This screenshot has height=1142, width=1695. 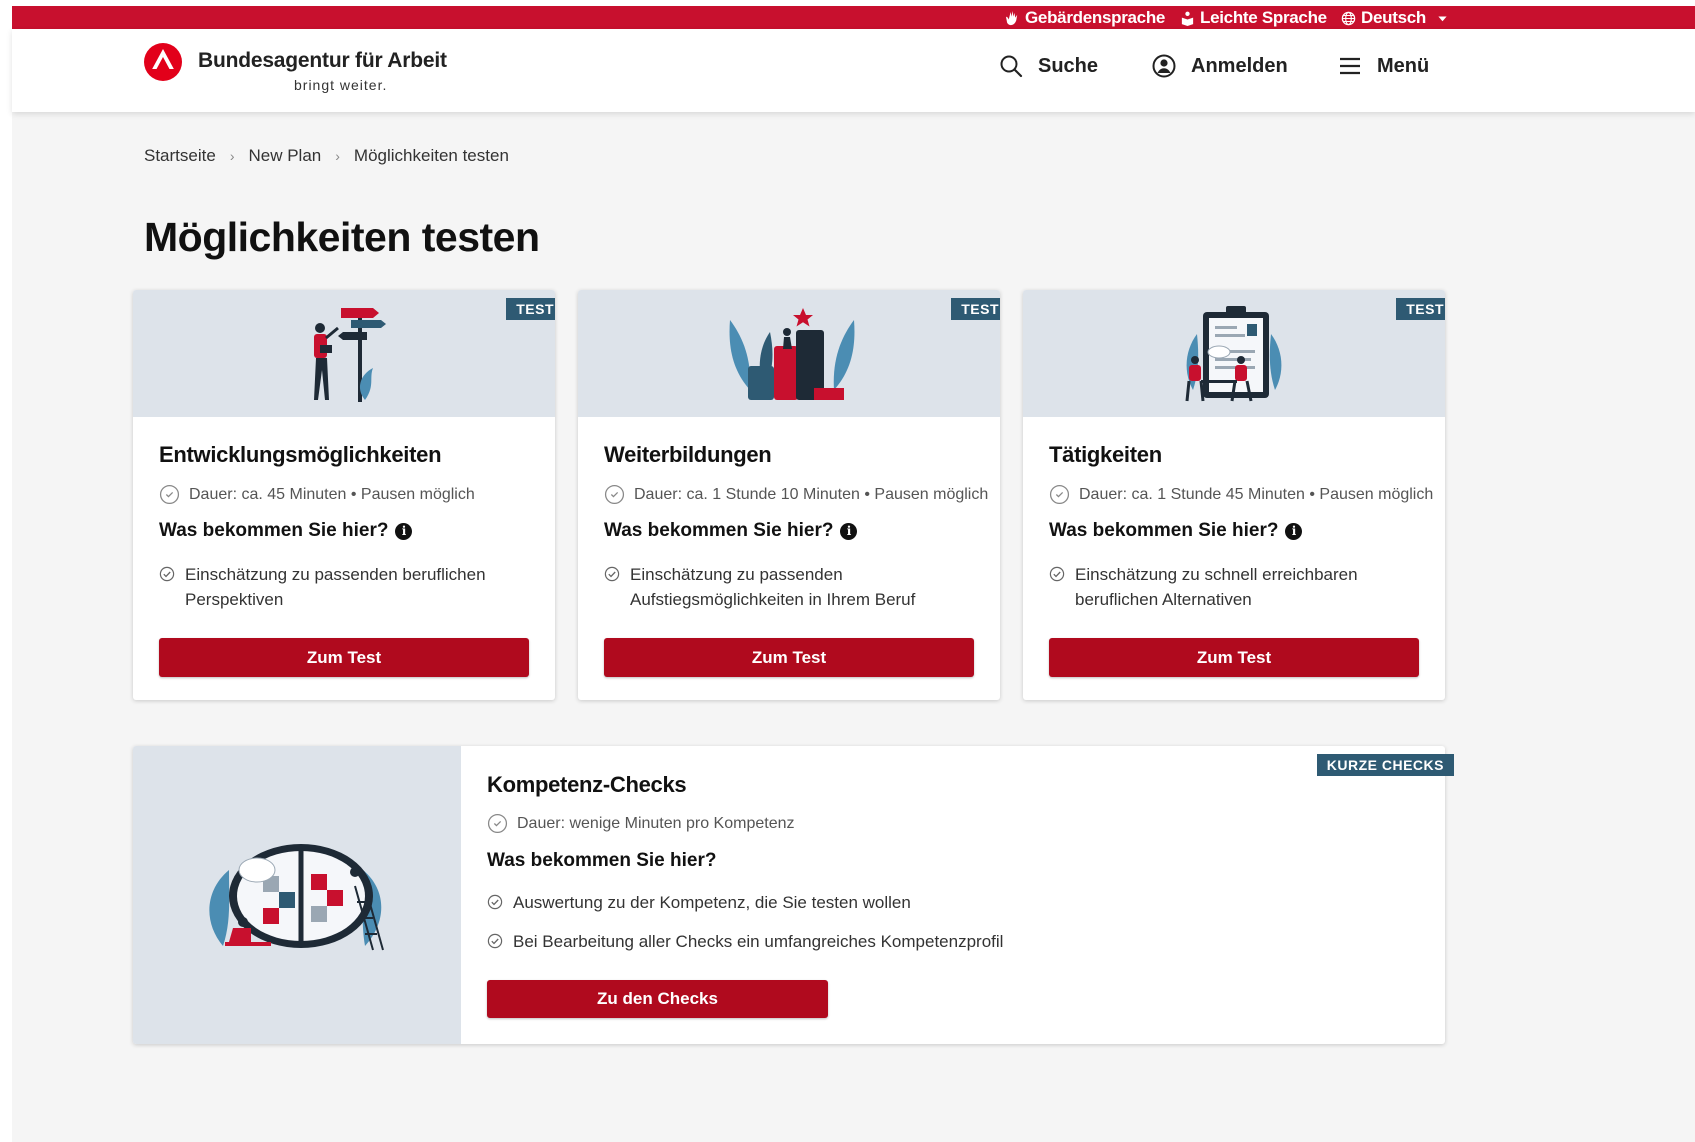 I want to click on service-bar: Gebärdensprache Leichte Sprache Deutsch, so click(x=853, y=17).